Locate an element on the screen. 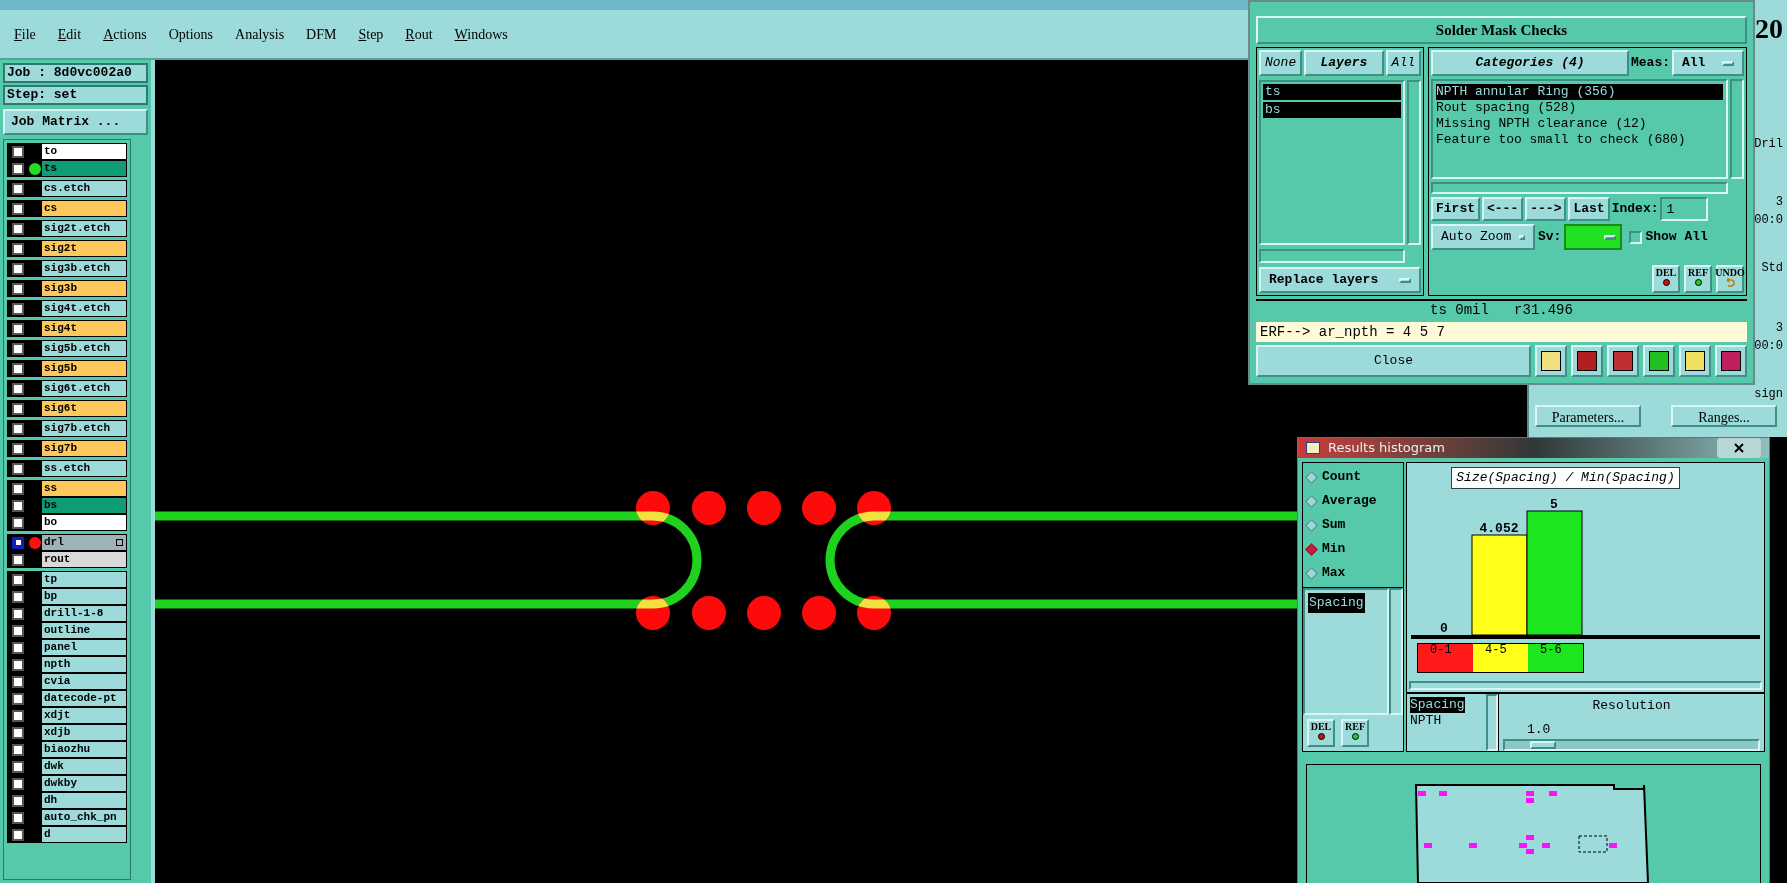 This screenshot has height=883, width=1787. show-all-checkbox is located at coordinates (1636, 237).